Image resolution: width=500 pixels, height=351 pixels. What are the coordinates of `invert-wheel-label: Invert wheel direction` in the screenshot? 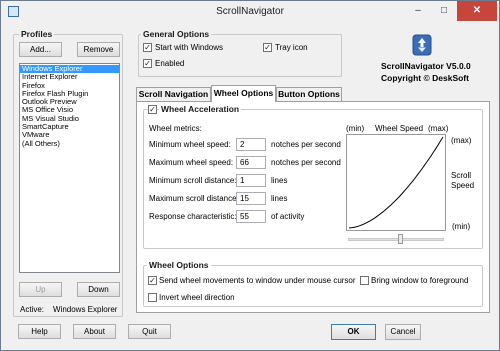 It's located at (197, 297).